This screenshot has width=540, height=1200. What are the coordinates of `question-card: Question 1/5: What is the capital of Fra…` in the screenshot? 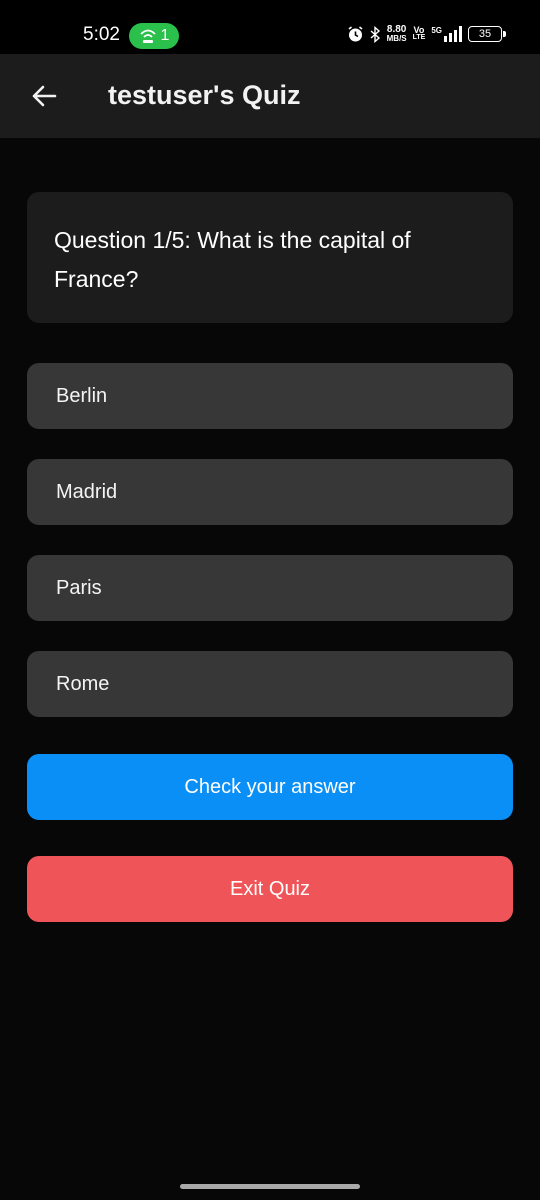 It's located at (270, 257).